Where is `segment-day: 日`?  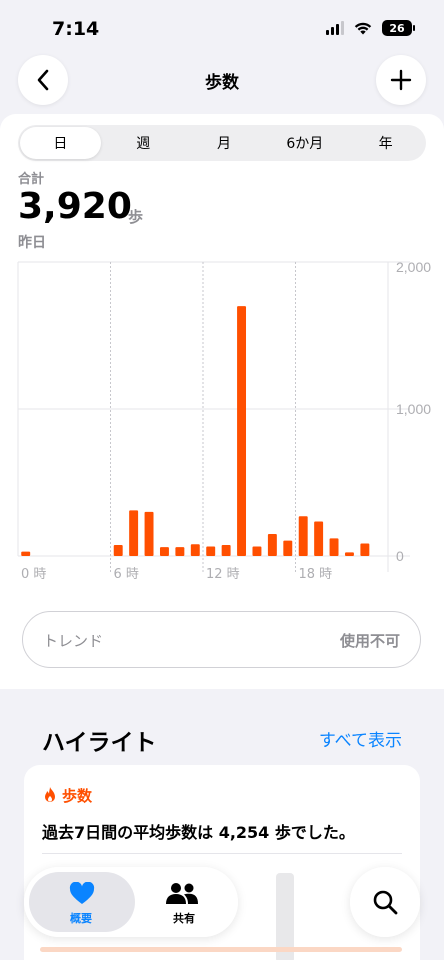 segment-day: 日 is located at coordinates (60, 143).